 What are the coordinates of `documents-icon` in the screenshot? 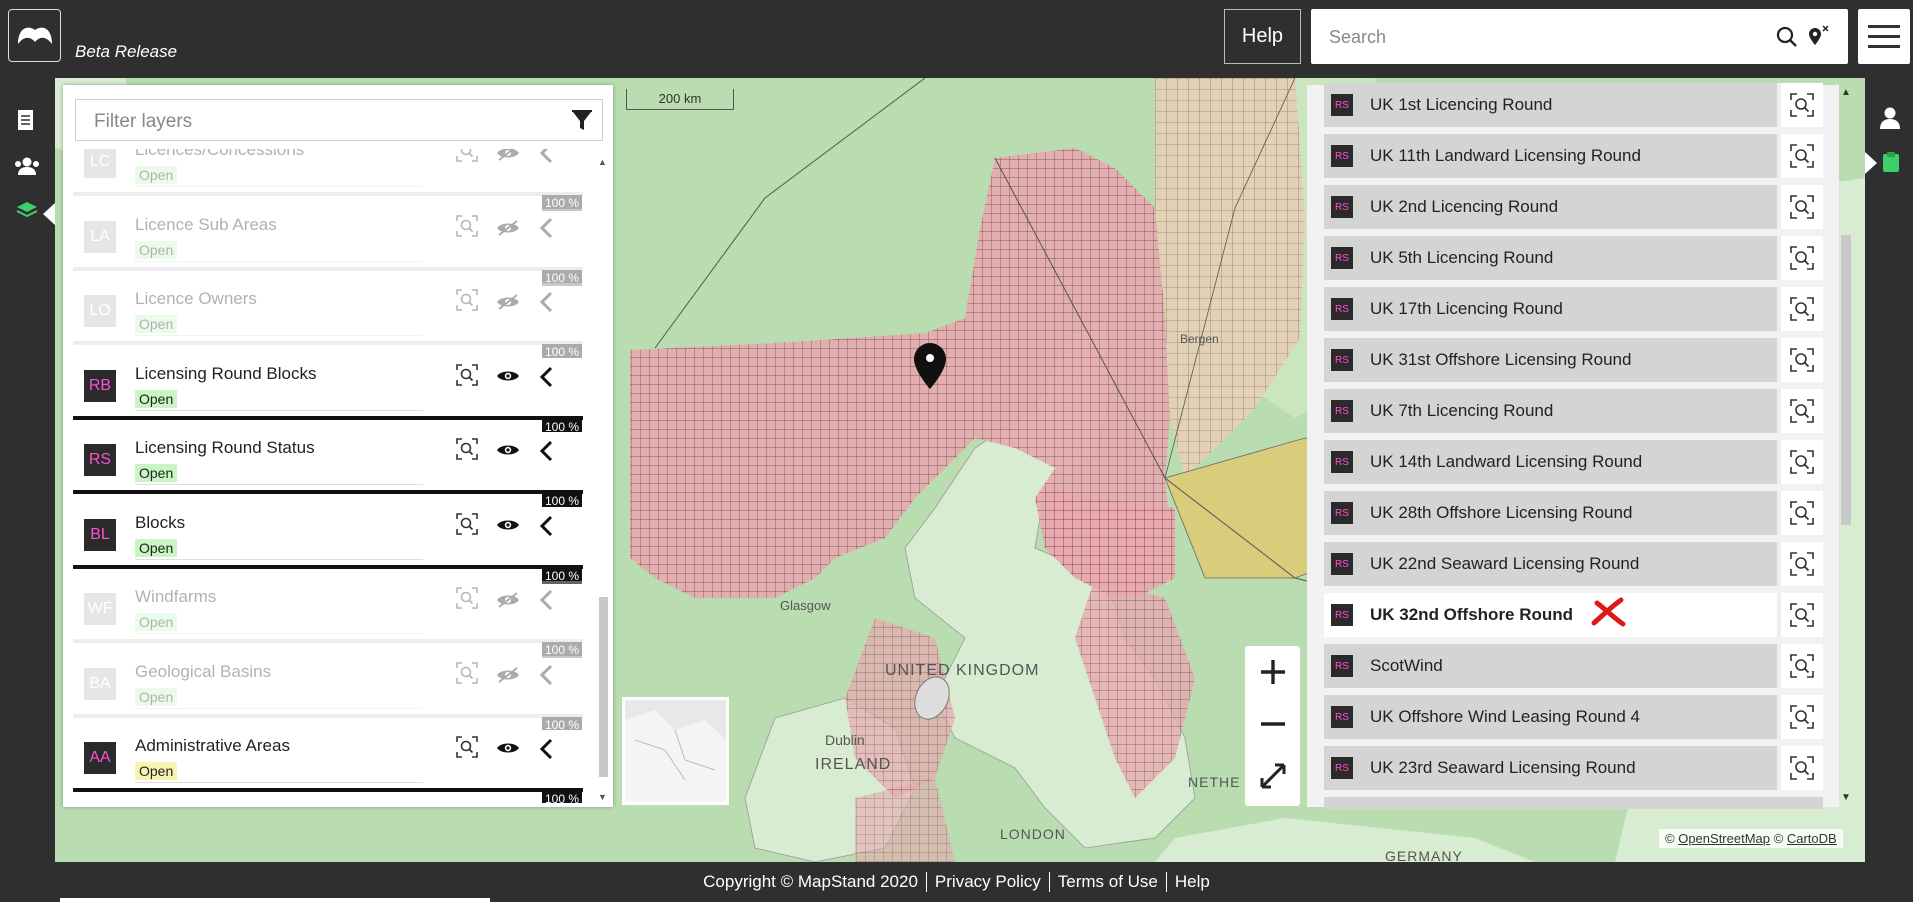 It's located at (26, 120).